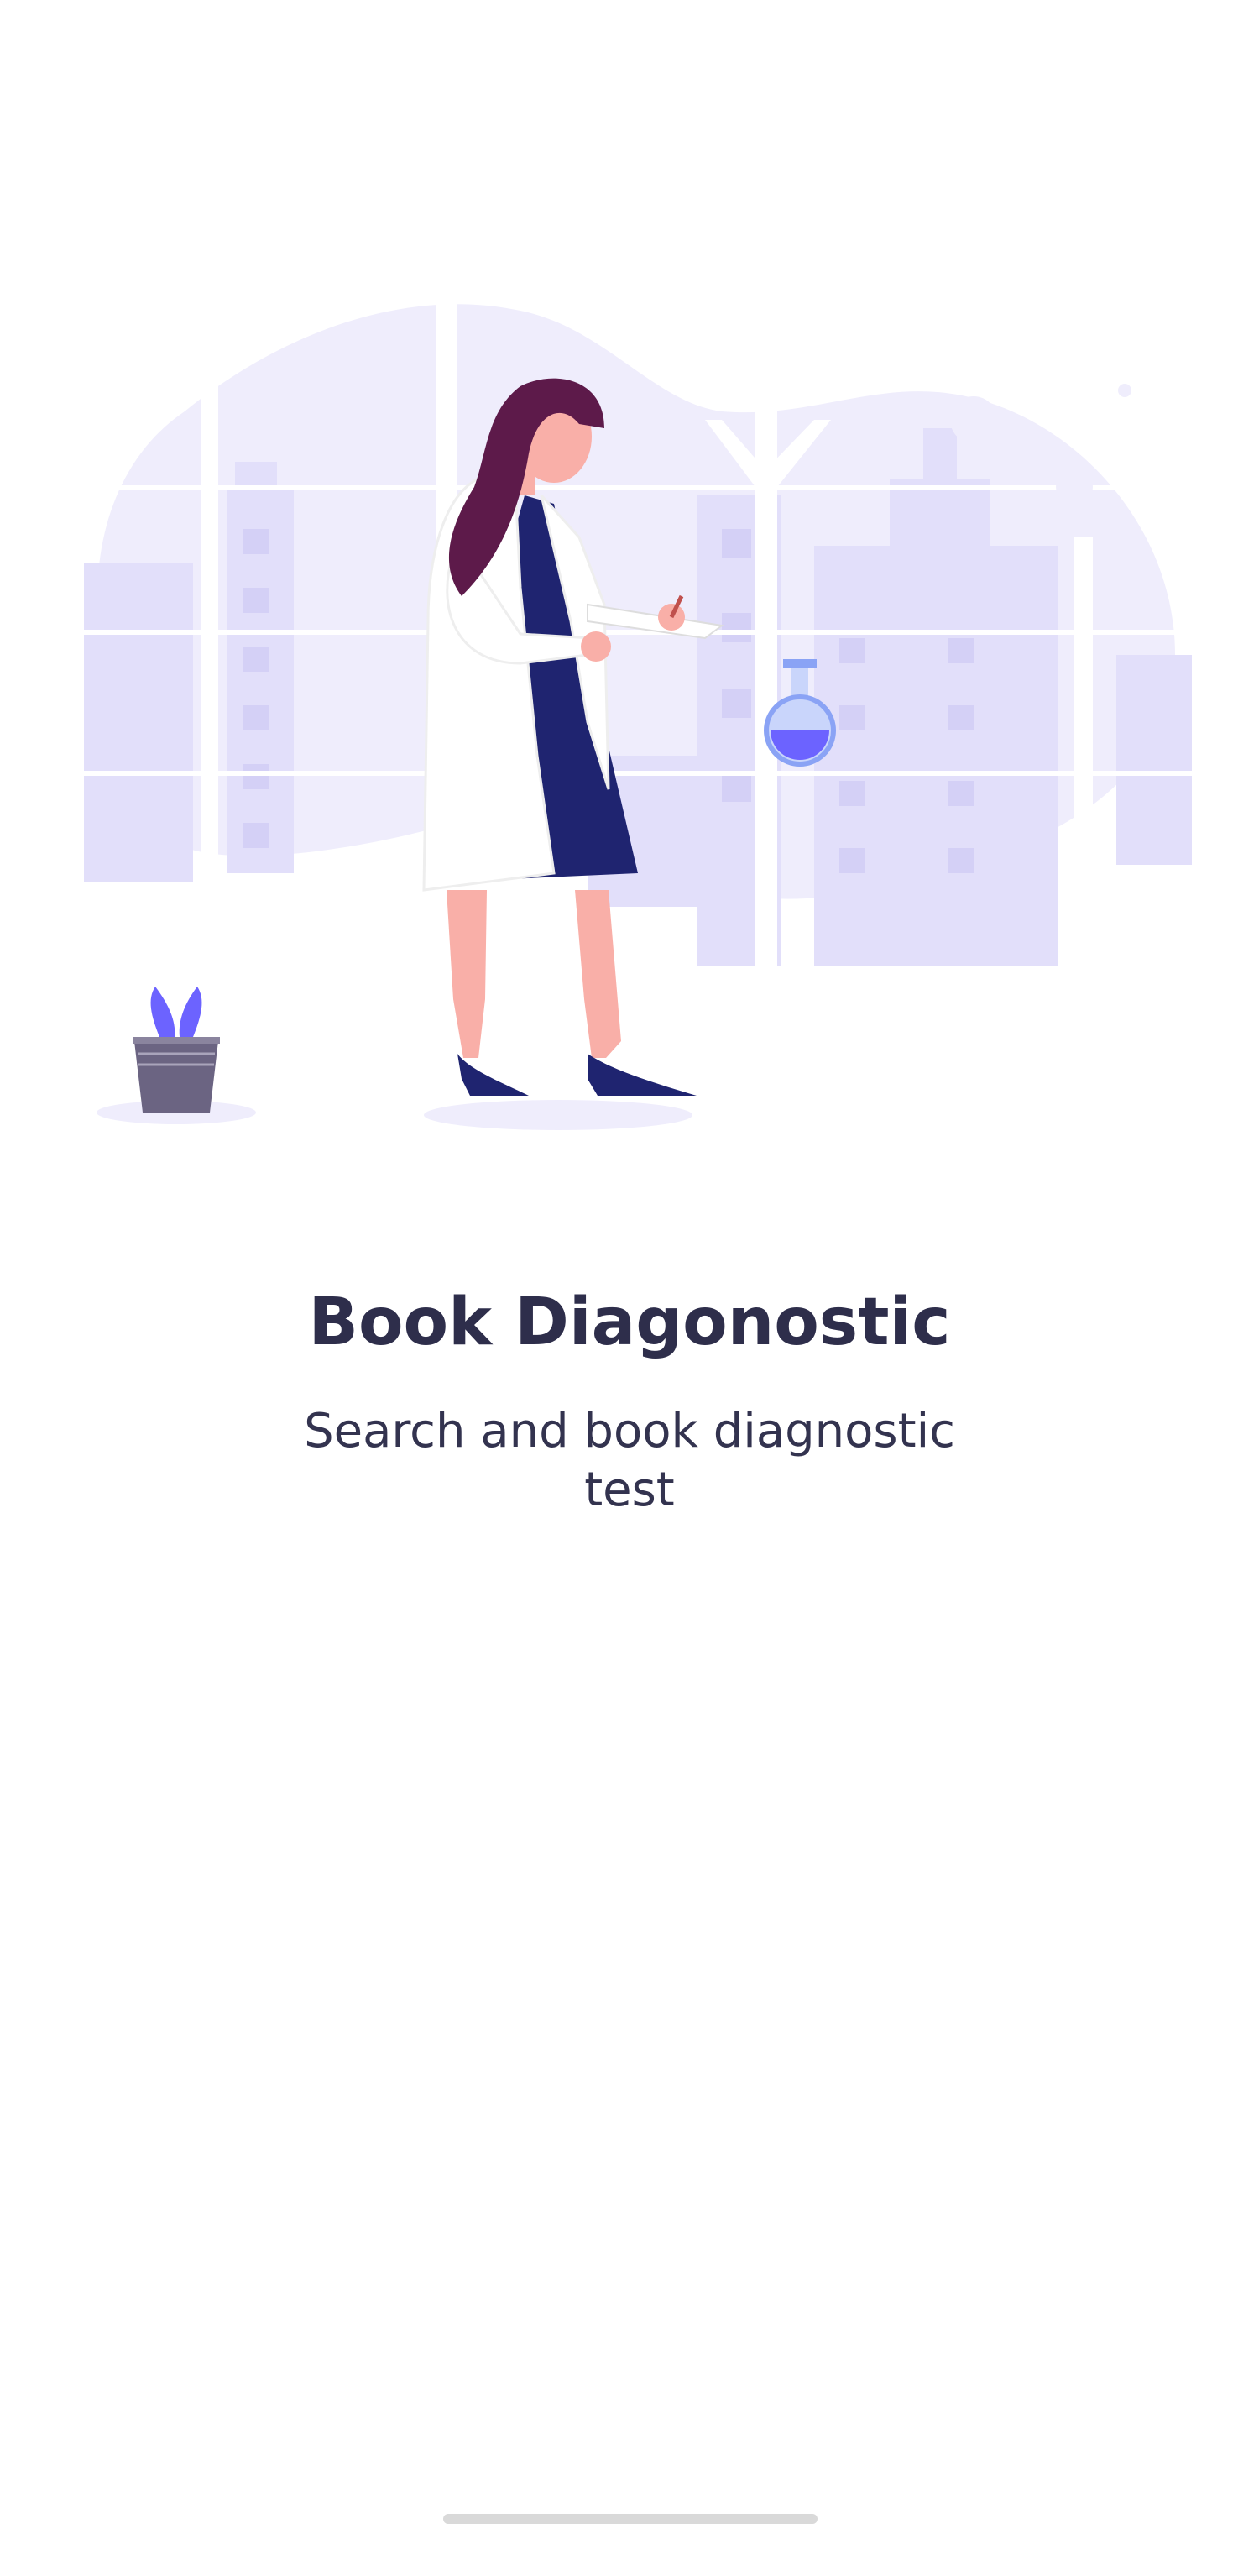 Image resolution: width=1259 pixels, height=2576 pixels. Describe the element at coordinates (629, 1322) in the screenshot. I see `onboarding-title: Book Diagonostic` at that location.